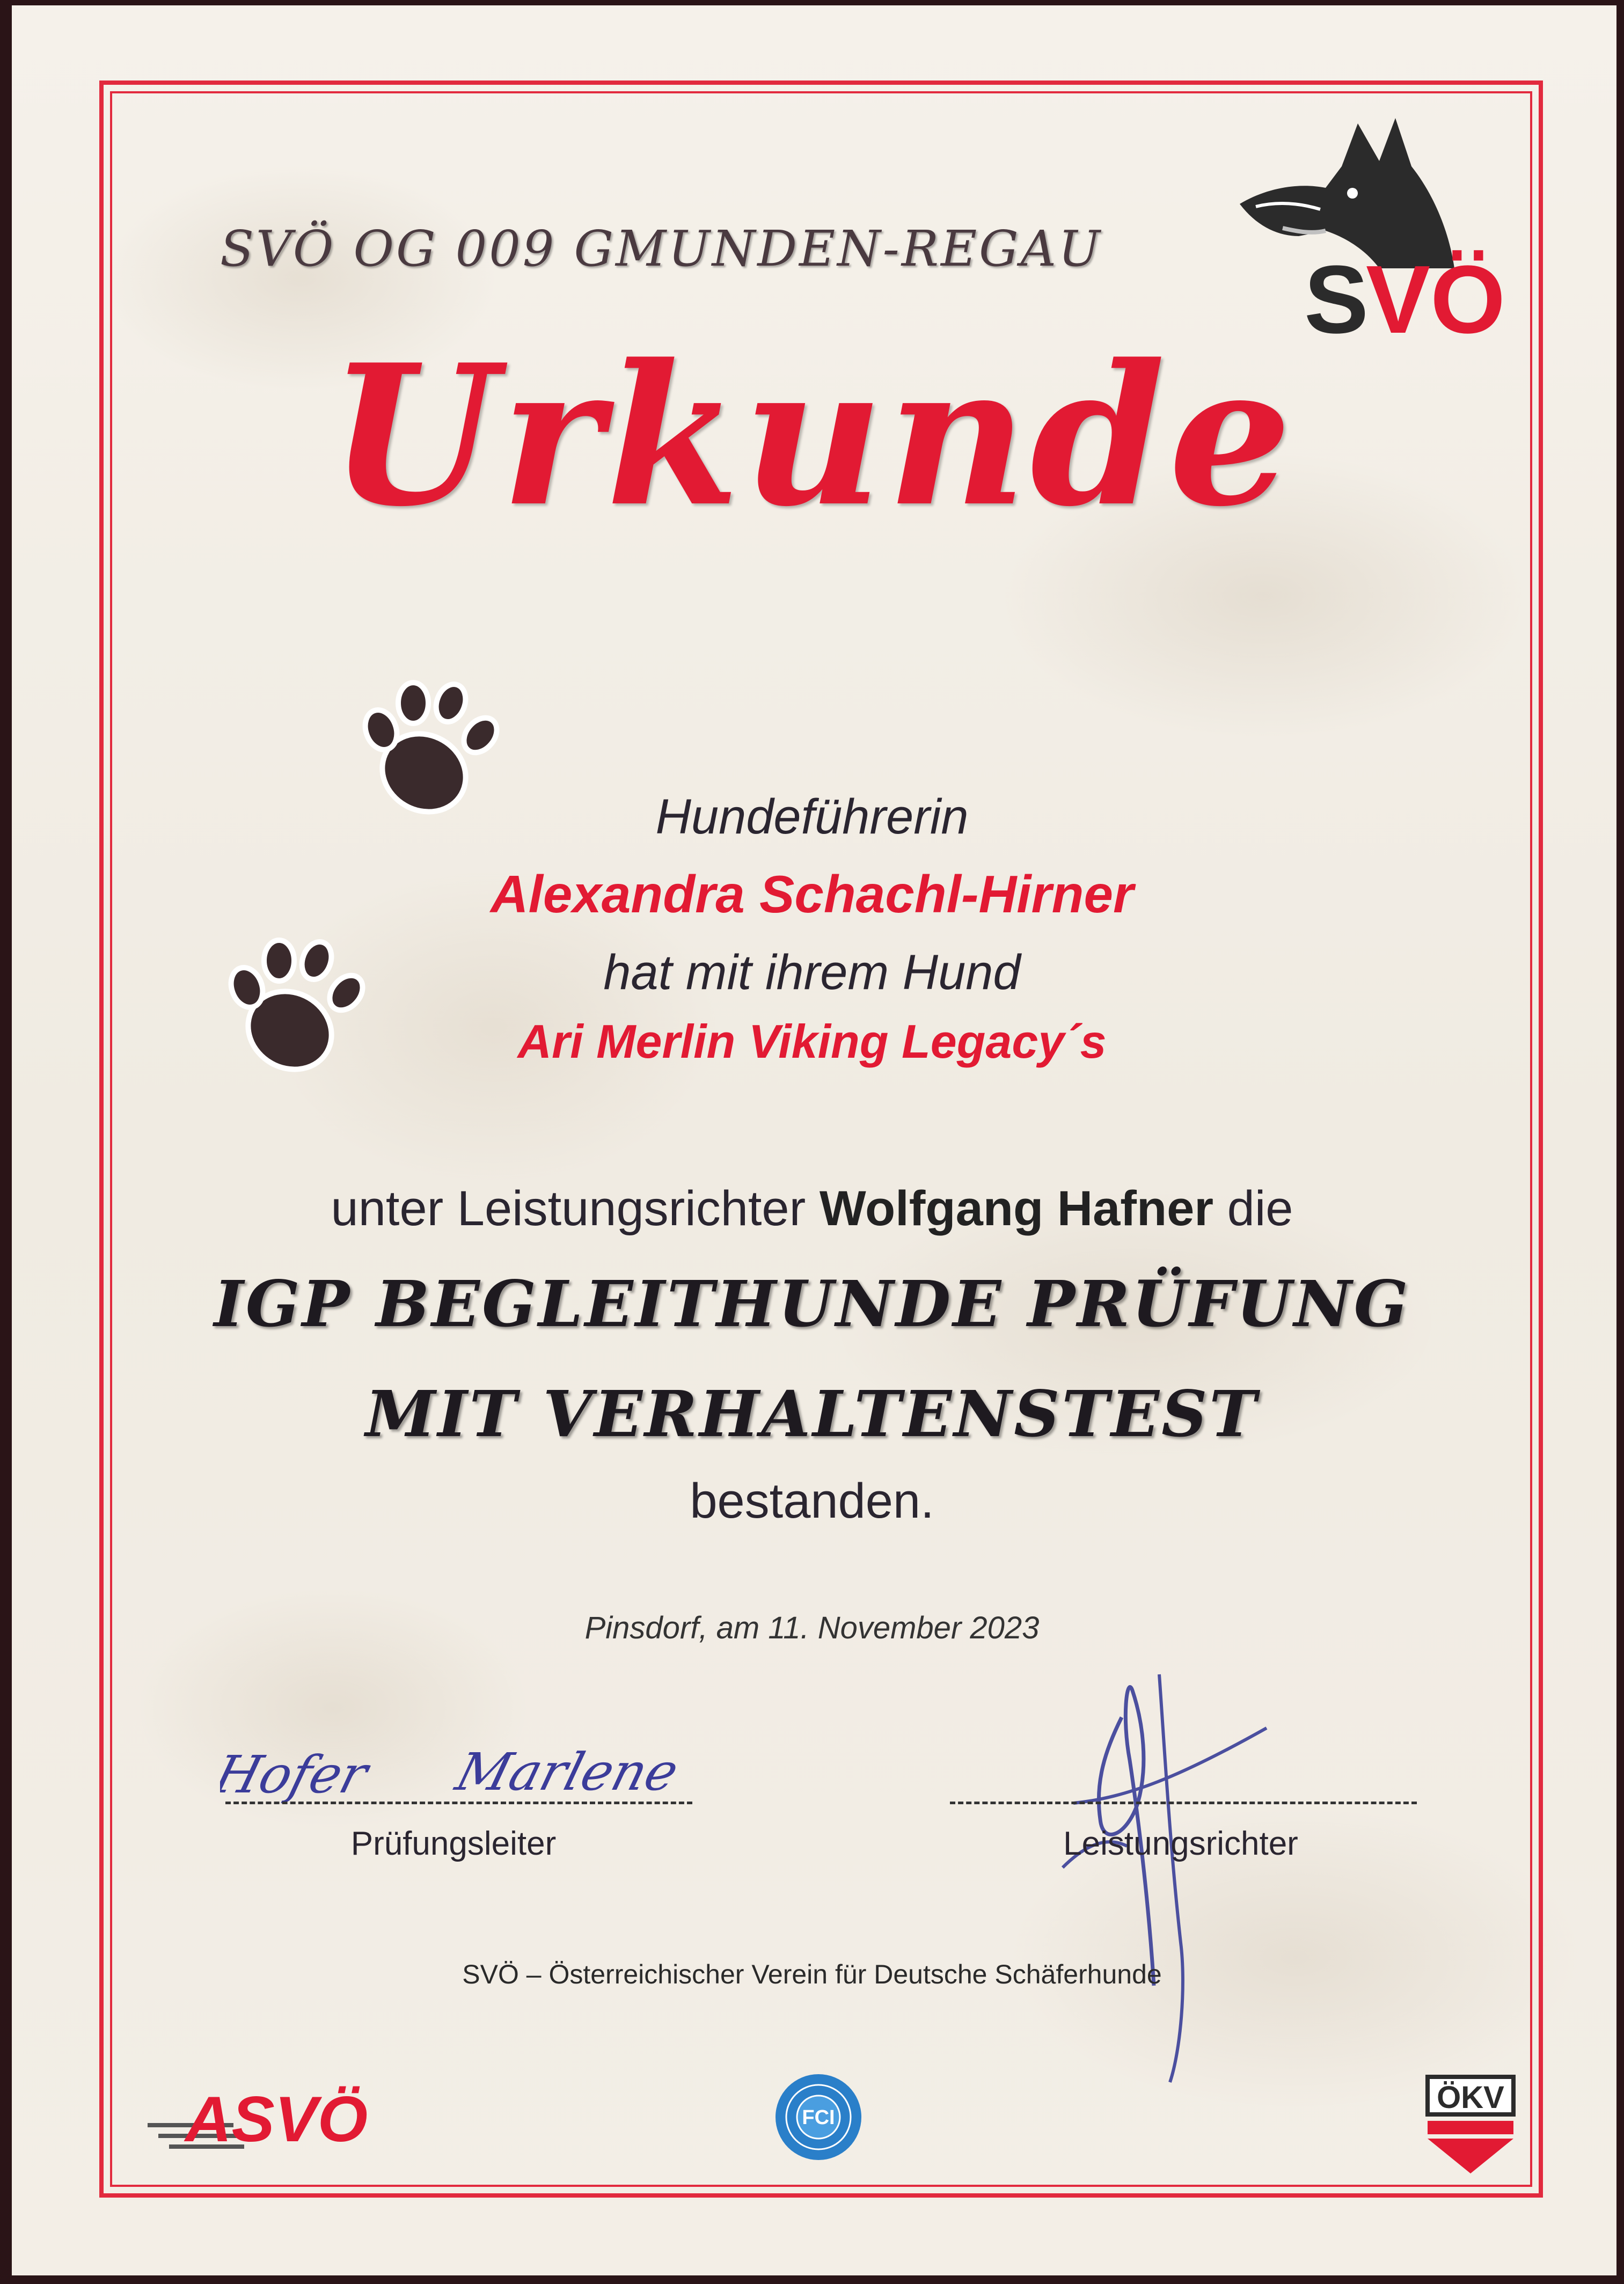 This screenshot has width=1624, height=2284. What do you see at coordinates (1180, 1843) in the screenshot?
I see `right-signature-label: Leistungsrichter` at bounding box center [1180, 1843].